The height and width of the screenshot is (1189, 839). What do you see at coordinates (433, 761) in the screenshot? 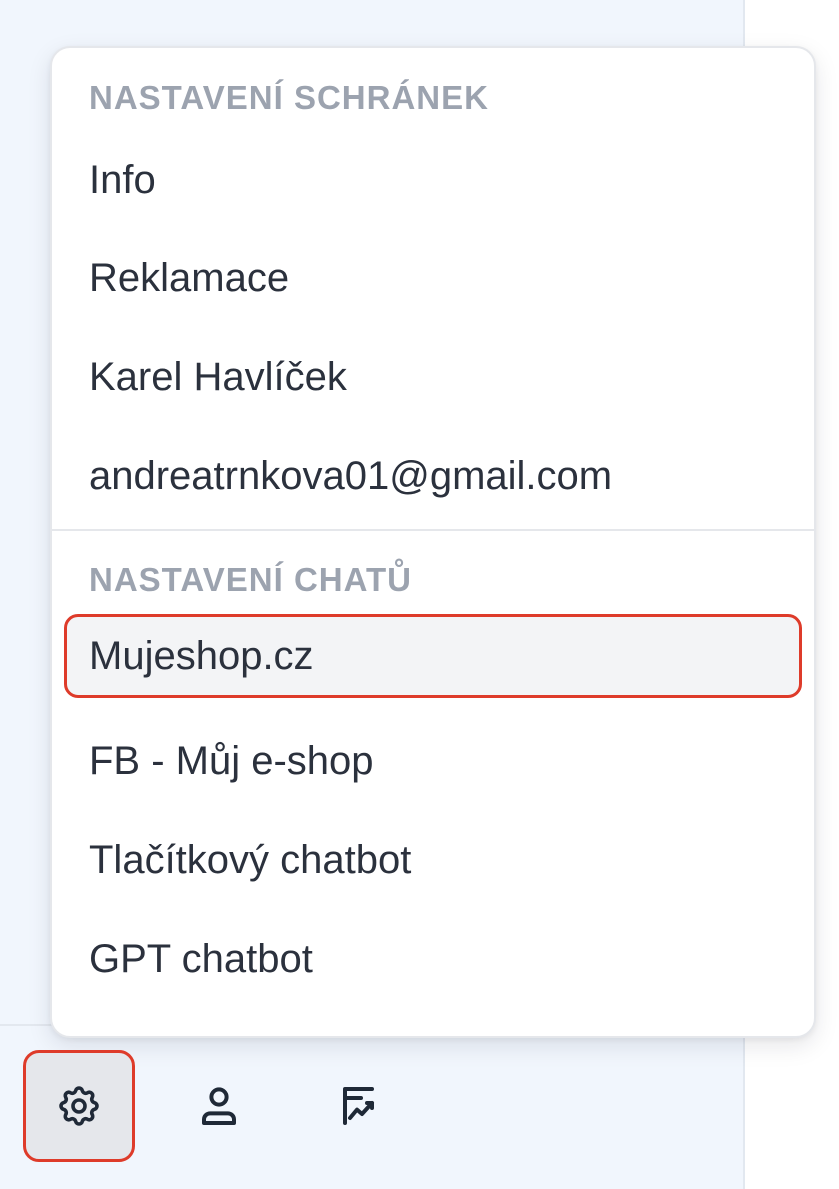
I see `menu-item-chat-fb: FB - Můj e-shop` at bounding box center [433, 761].